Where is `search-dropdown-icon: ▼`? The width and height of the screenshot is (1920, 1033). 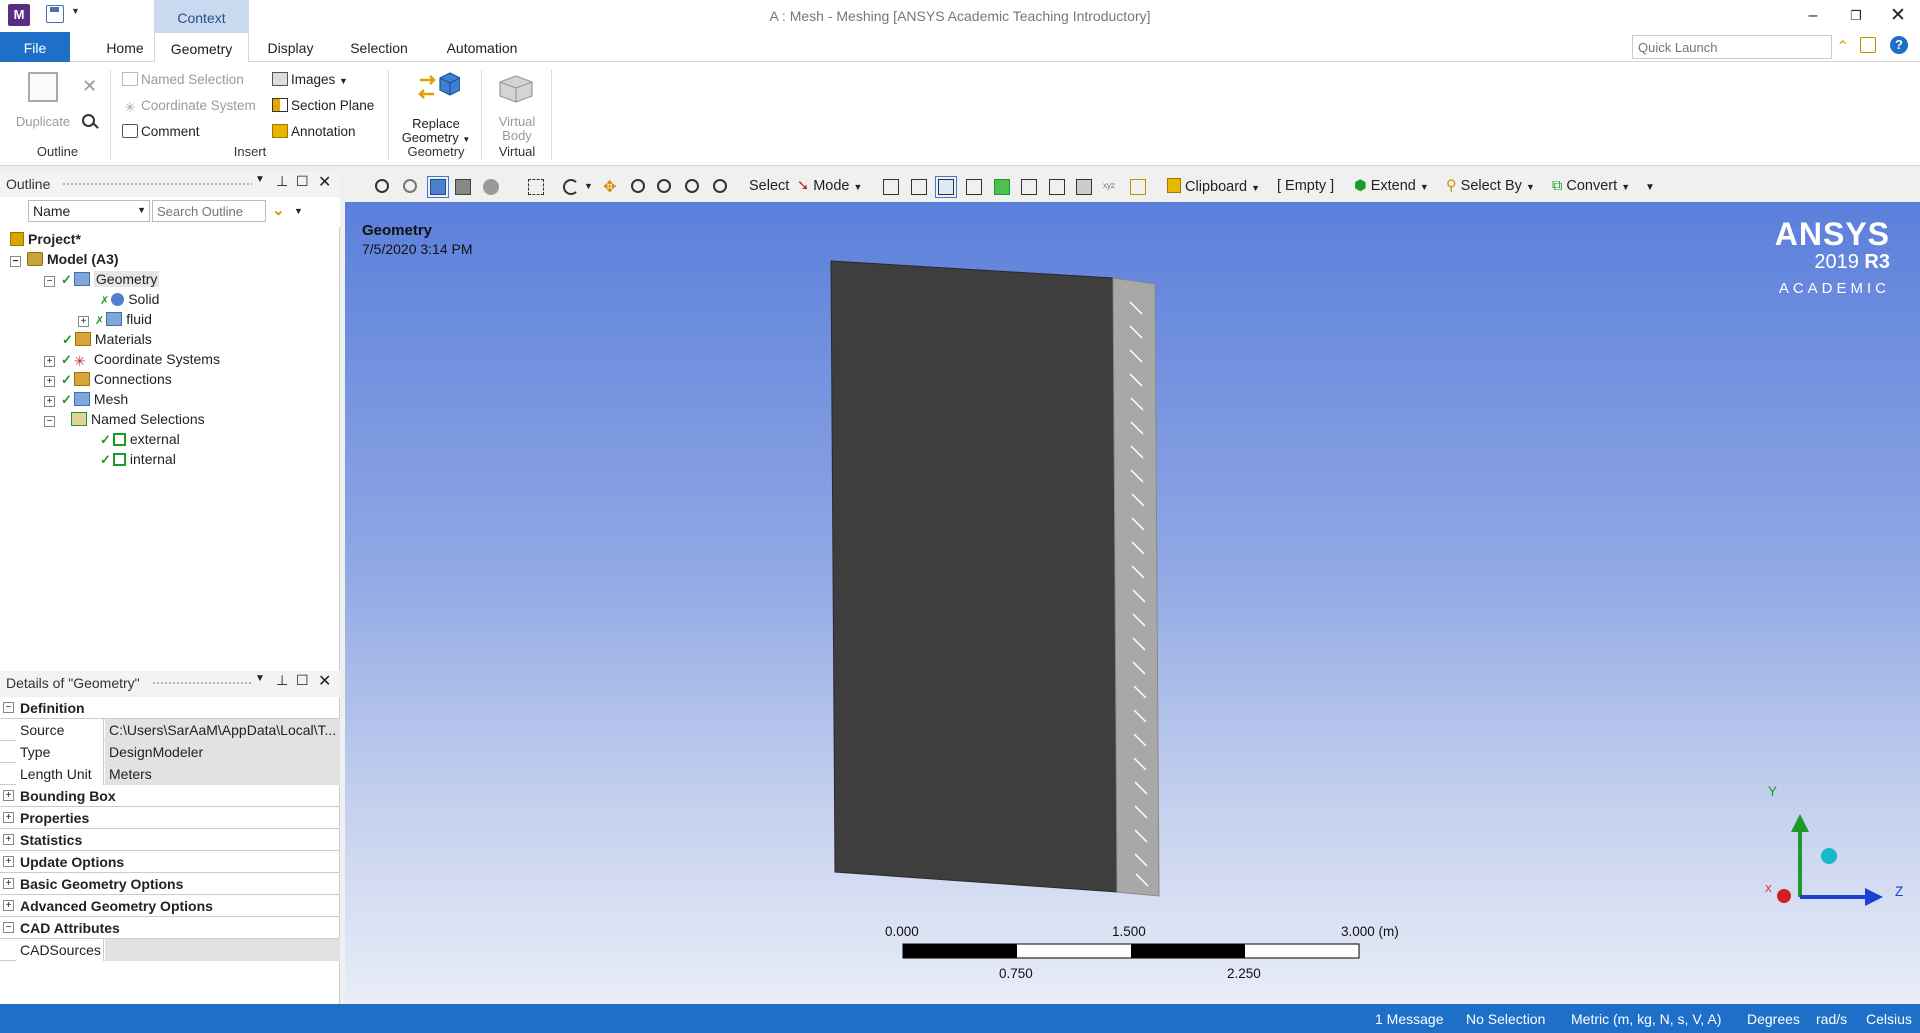 search-dropdown-icon: ▼ is located at coordinates (298, 211).